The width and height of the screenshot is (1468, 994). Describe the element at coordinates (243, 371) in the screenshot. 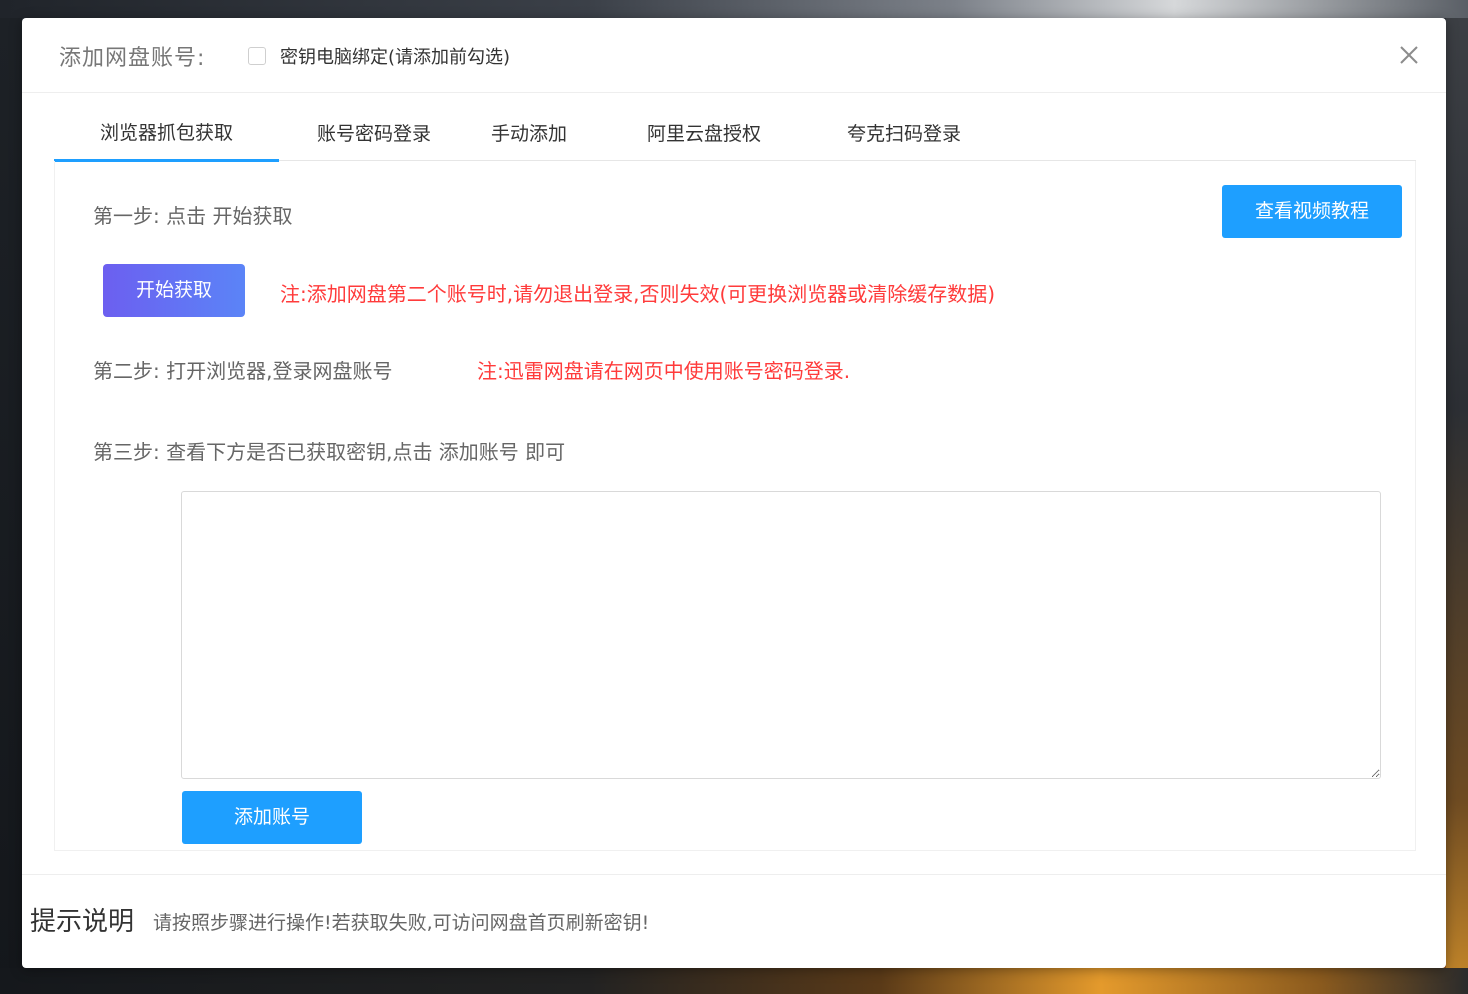

I see `step-two-text: 第二步: 打开浏览器,登录网盘账号` at that location.